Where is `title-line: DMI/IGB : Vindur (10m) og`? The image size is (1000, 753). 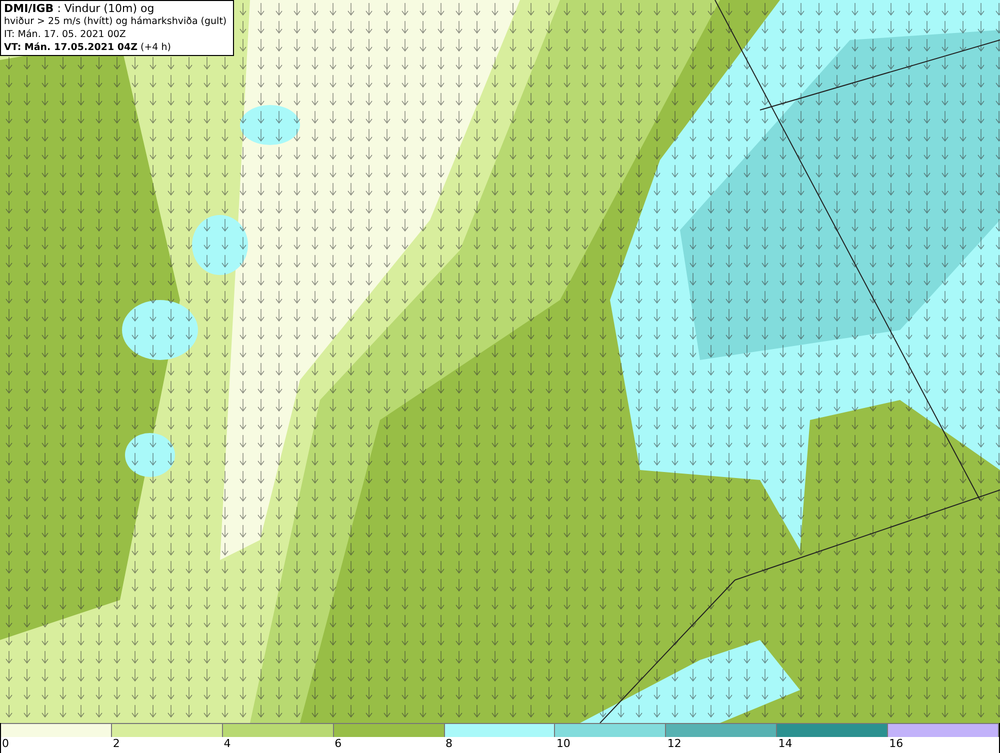 title-line: DMI/IGB : Vindur (10m) og is located at coordinates (80, 8).